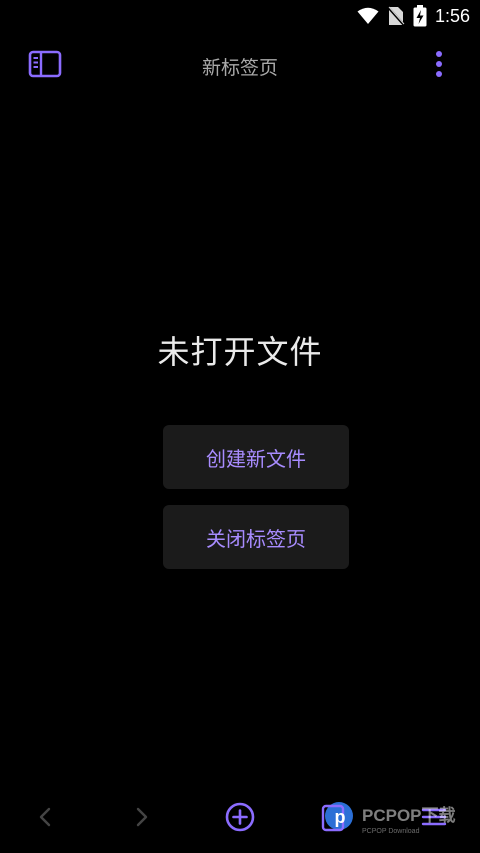  I want to click on forward-icon, so click(142, 817).